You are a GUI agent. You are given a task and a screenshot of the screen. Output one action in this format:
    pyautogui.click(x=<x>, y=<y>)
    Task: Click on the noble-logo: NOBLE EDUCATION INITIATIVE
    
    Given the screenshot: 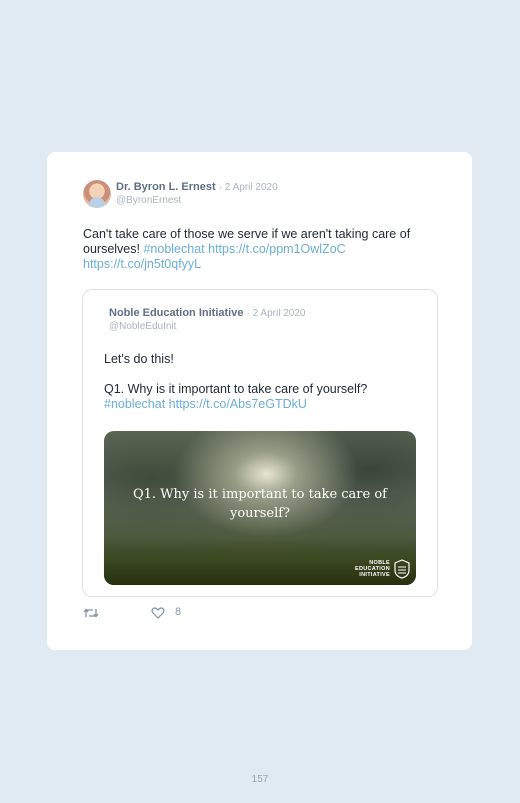 What is the action you would take?
    pyautogui.click(x=382, y=569)
    